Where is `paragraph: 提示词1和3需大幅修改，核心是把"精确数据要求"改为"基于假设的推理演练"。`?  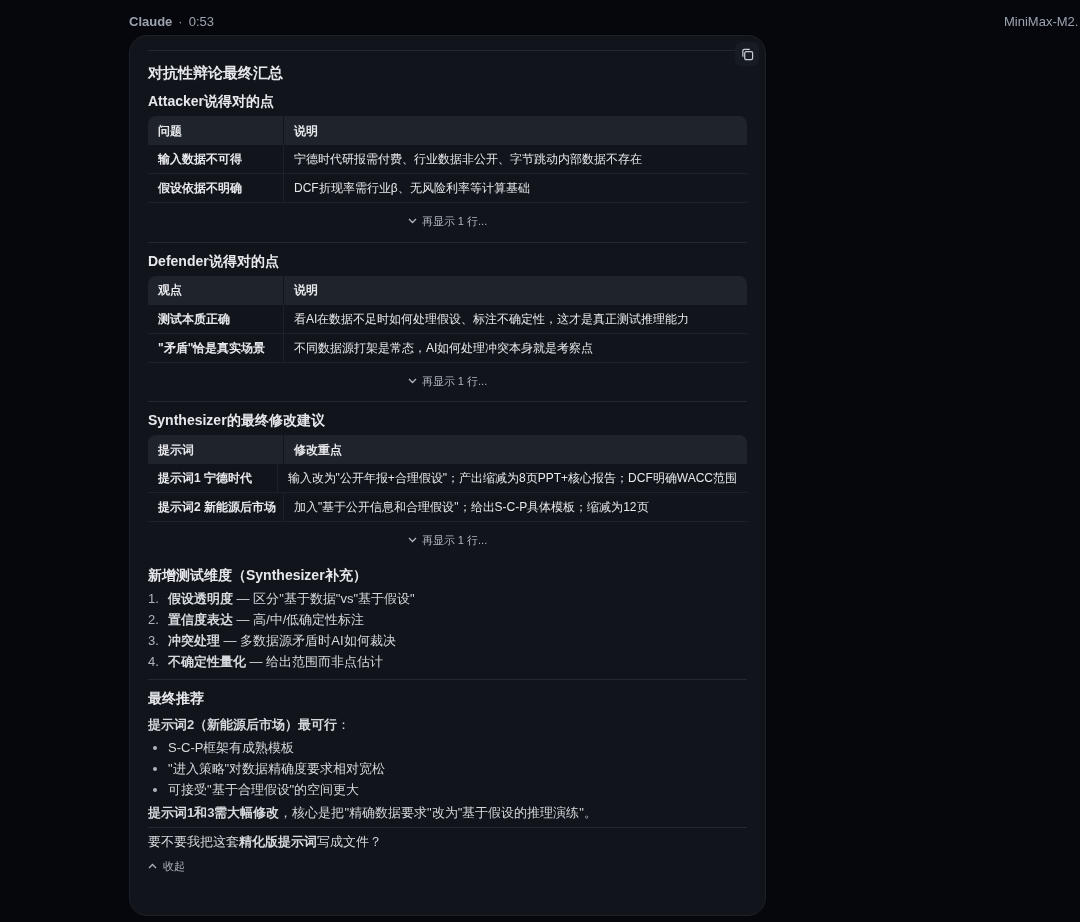 paragraph: 提示词1和3需大幅修改，核心是把"精确数据要求"改为"基于假设的推理演练"。 is located at coordinates (373, 812).